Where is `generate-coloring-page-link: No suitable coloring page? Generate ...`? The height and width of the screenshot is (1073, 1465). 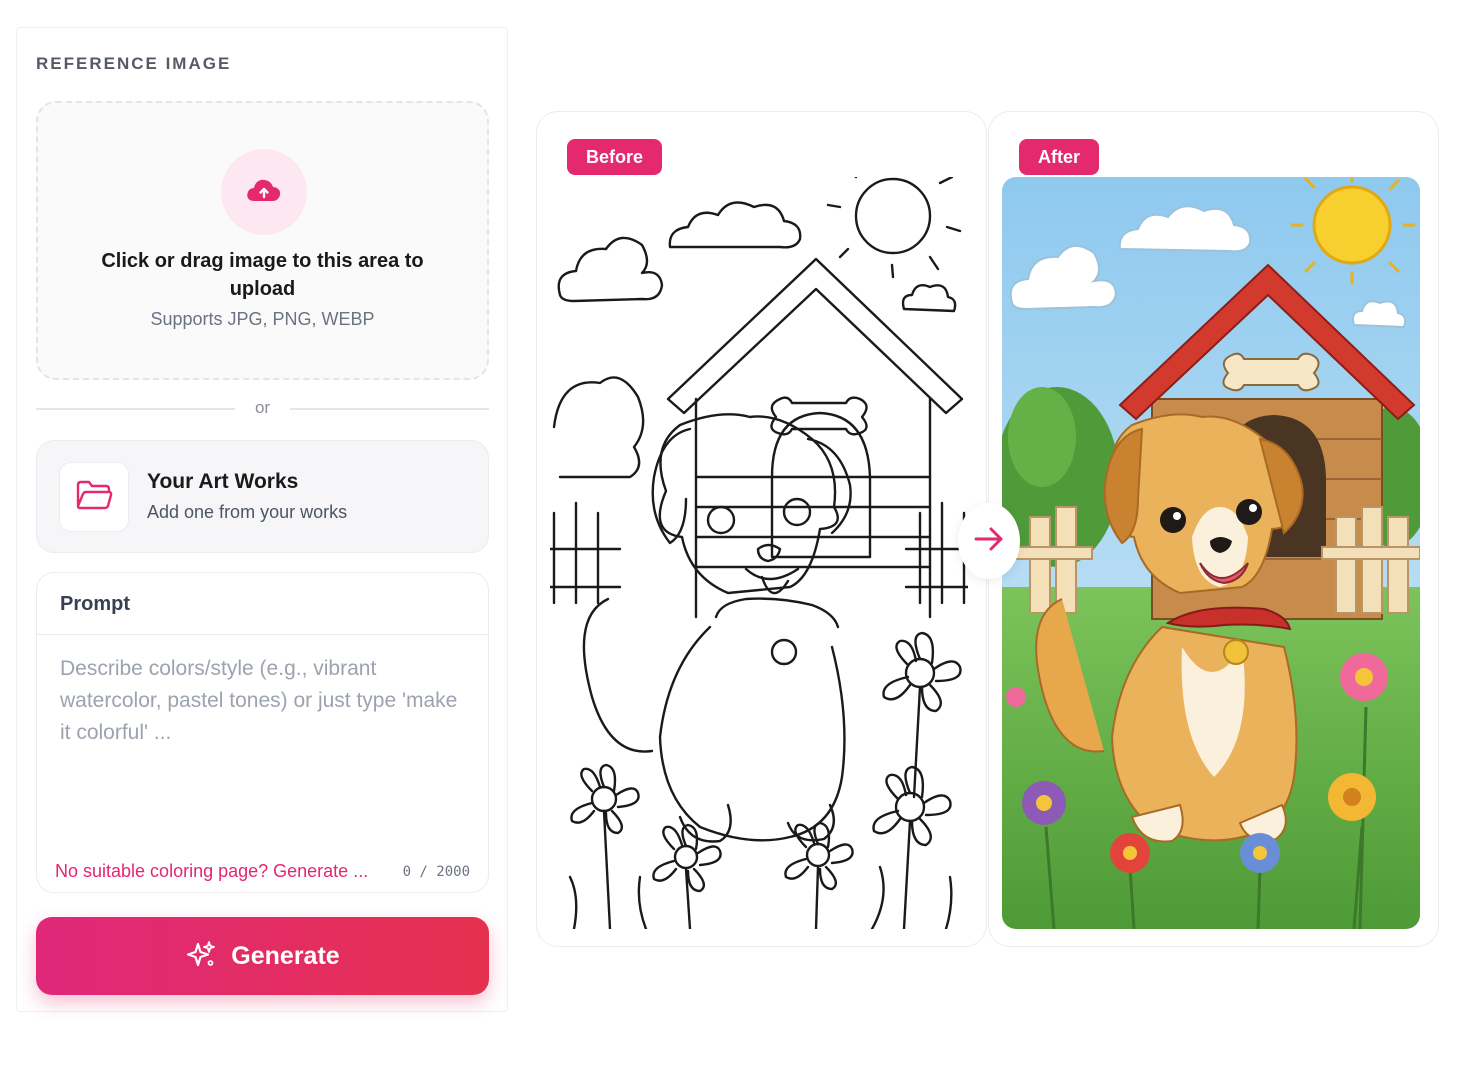
generate-coloring-page-link: No suitable coloring page? Generate ... is located at coordinates (211, 871).